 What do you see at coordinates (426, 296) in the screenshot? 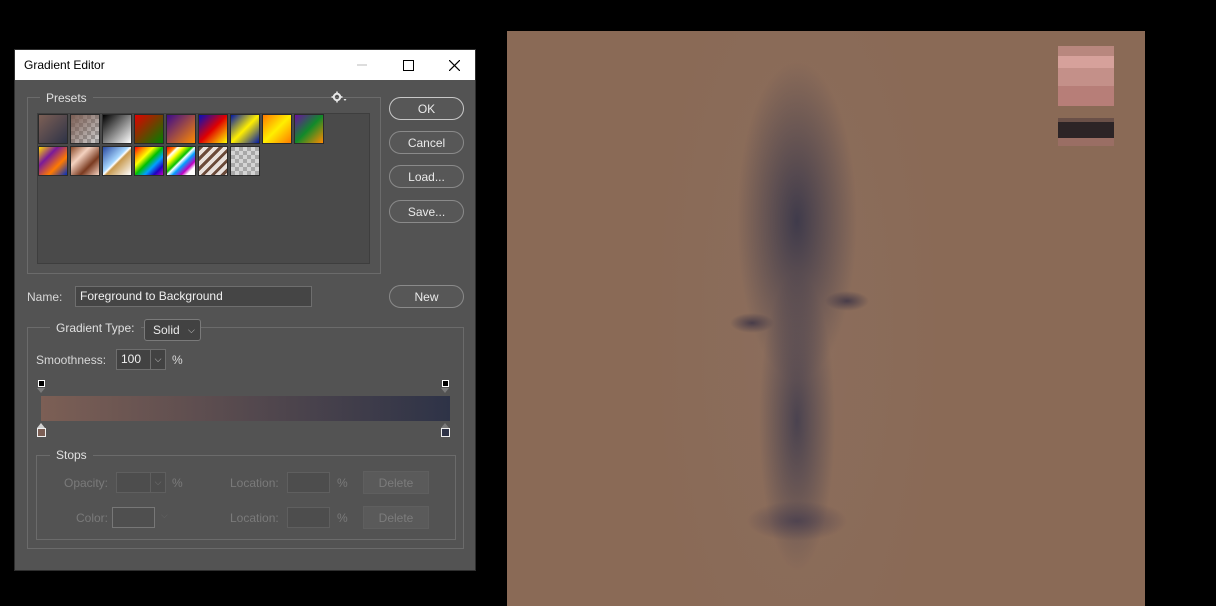
I see `new-button: New` at bounding box center [426, 296].